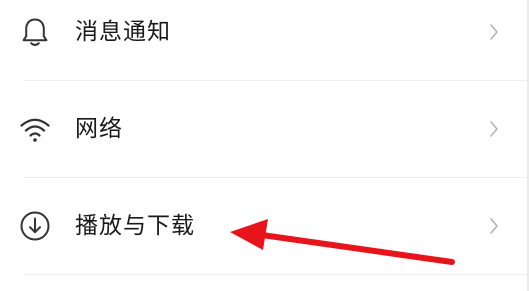 Image resolution: width=529 pixels, height=291 pixels. What do you see at coordinates (35, 32) in the screenshot?
I see `bell-icon` at bounding box center [35, 32].